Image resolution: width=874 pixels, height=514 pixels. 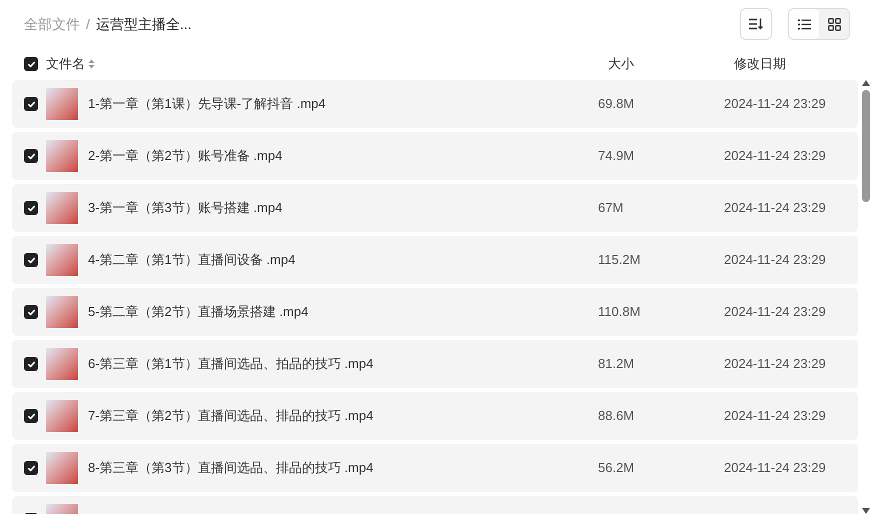 What do you see at coordinates (192, 260) in the screenshot?
I see `file-name: 4-第二章（第1节）直播间设备 .mp4` at bounding box center [192, 260].